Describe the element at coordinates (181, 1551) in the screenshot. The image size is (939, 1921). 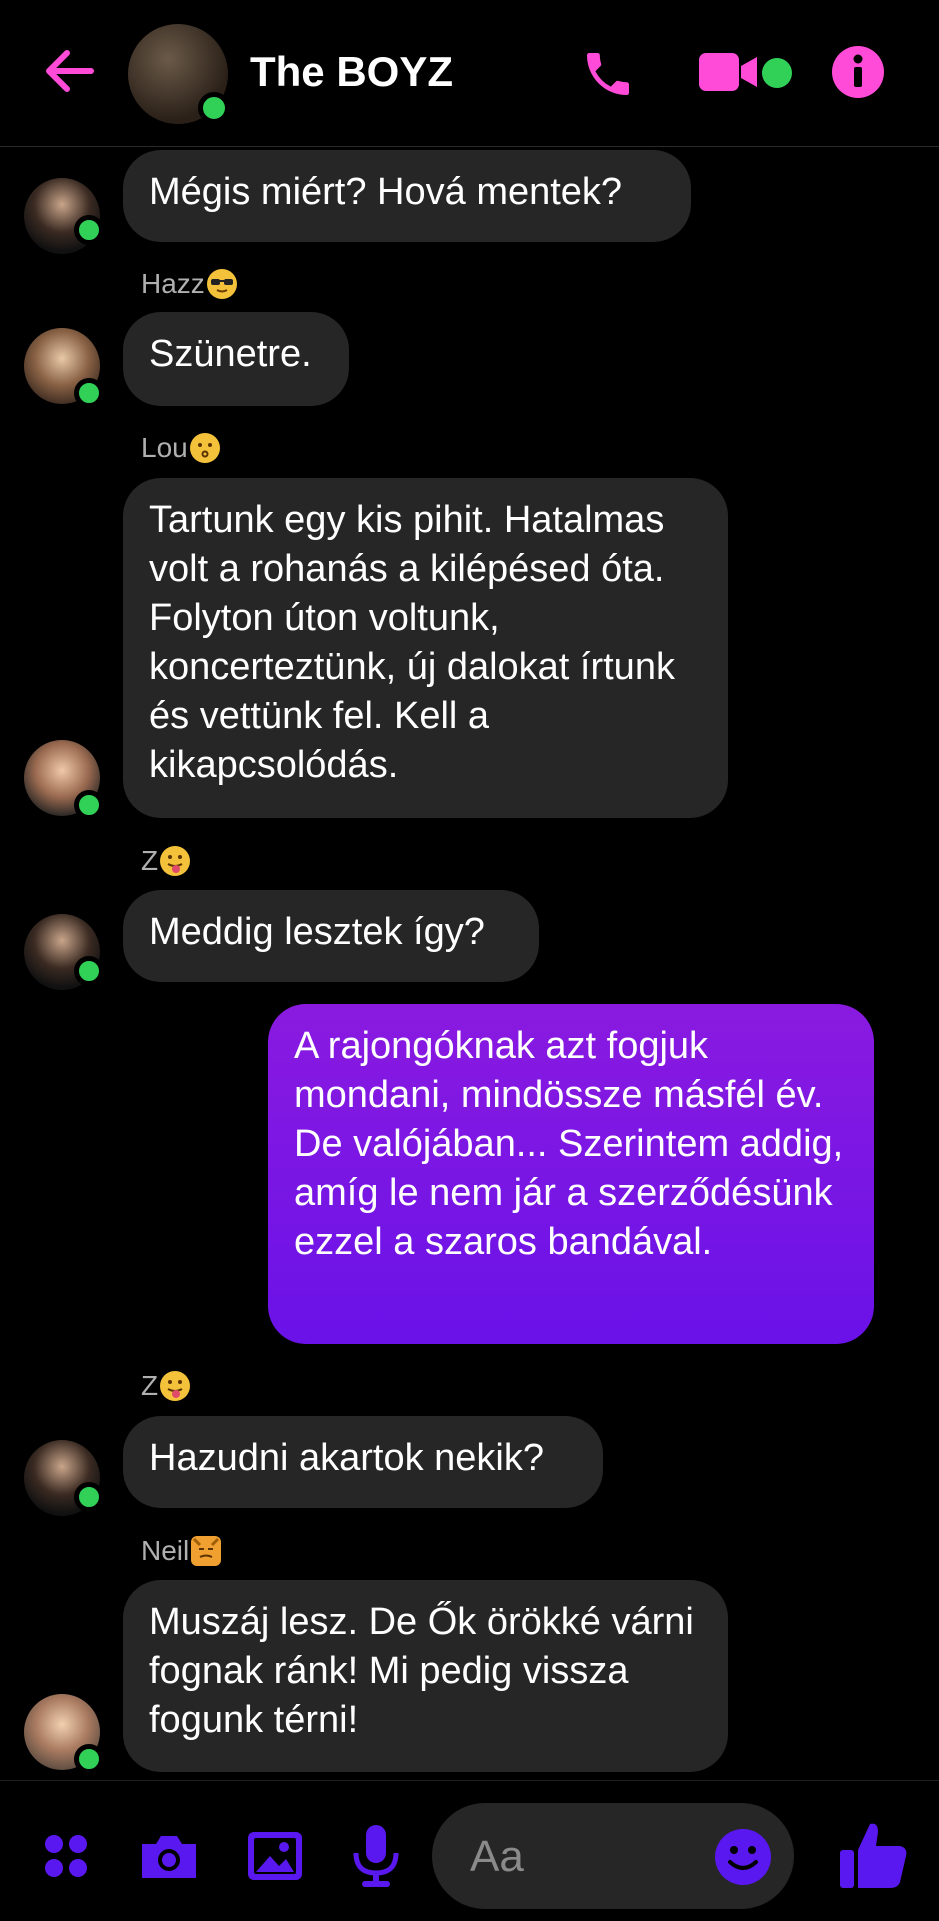
I see `sender-name: Neil` at that location.